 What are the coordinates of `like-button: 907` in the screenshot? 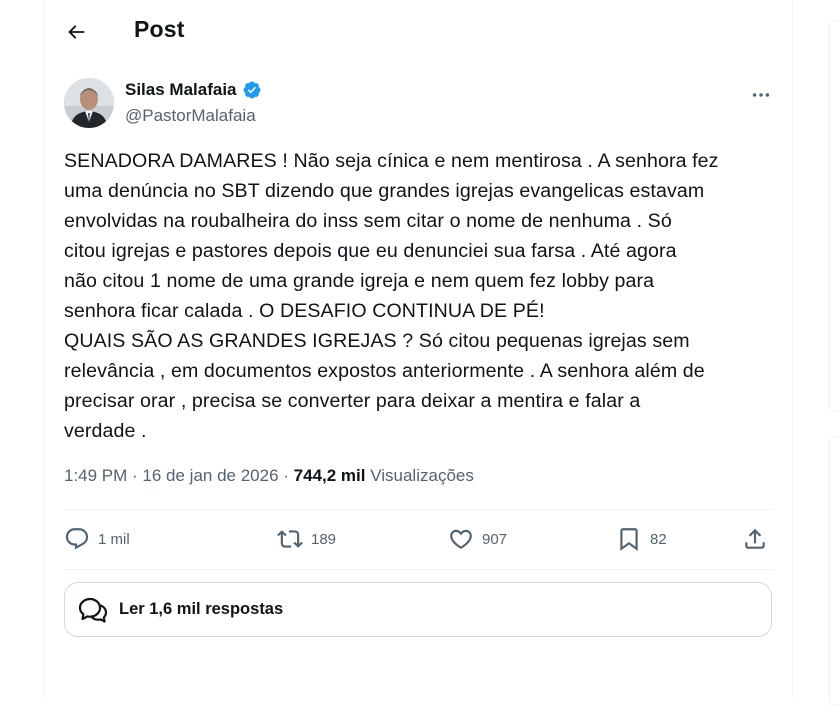 It's located at (477, 539).